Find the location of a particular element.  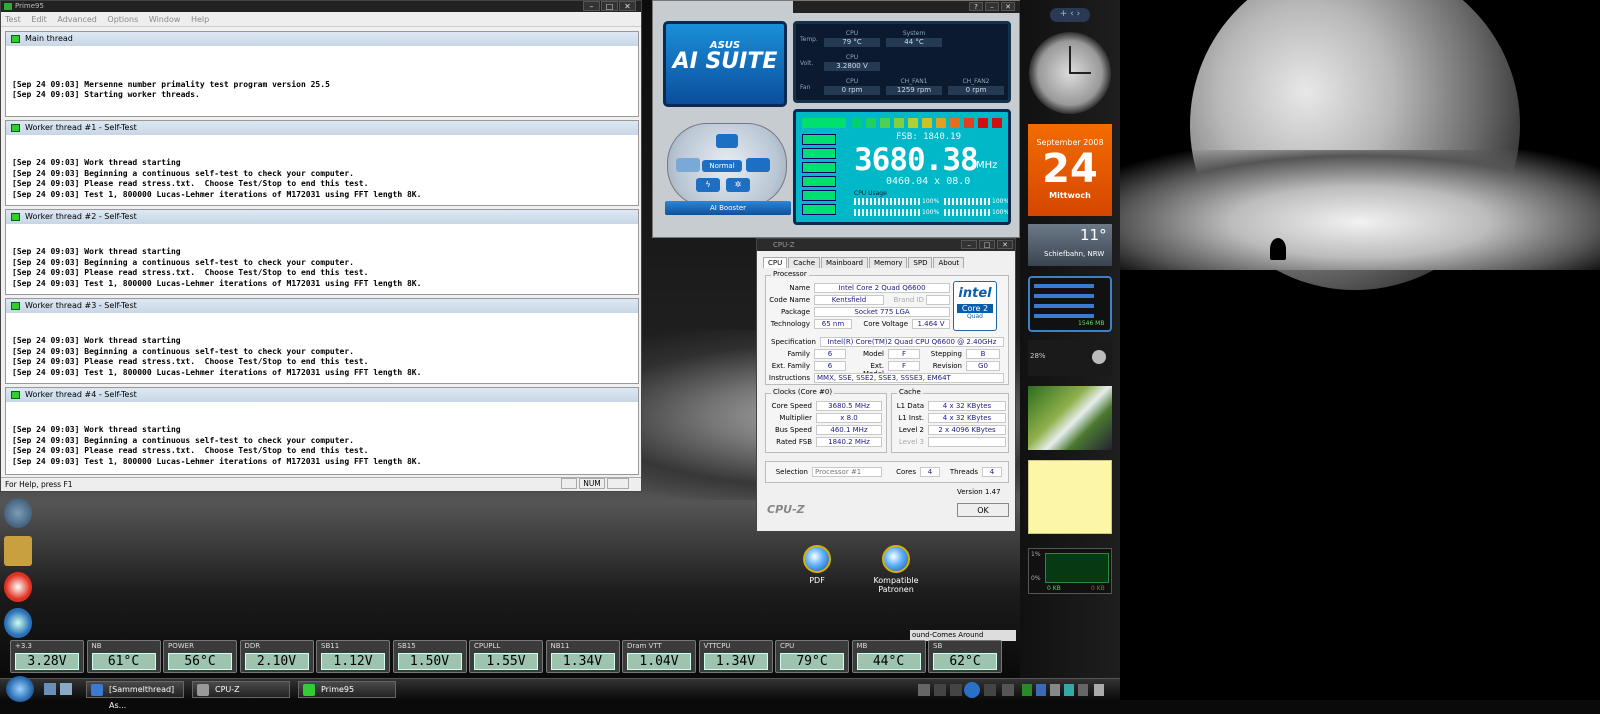

start-button is located at coordinates (20, 689).